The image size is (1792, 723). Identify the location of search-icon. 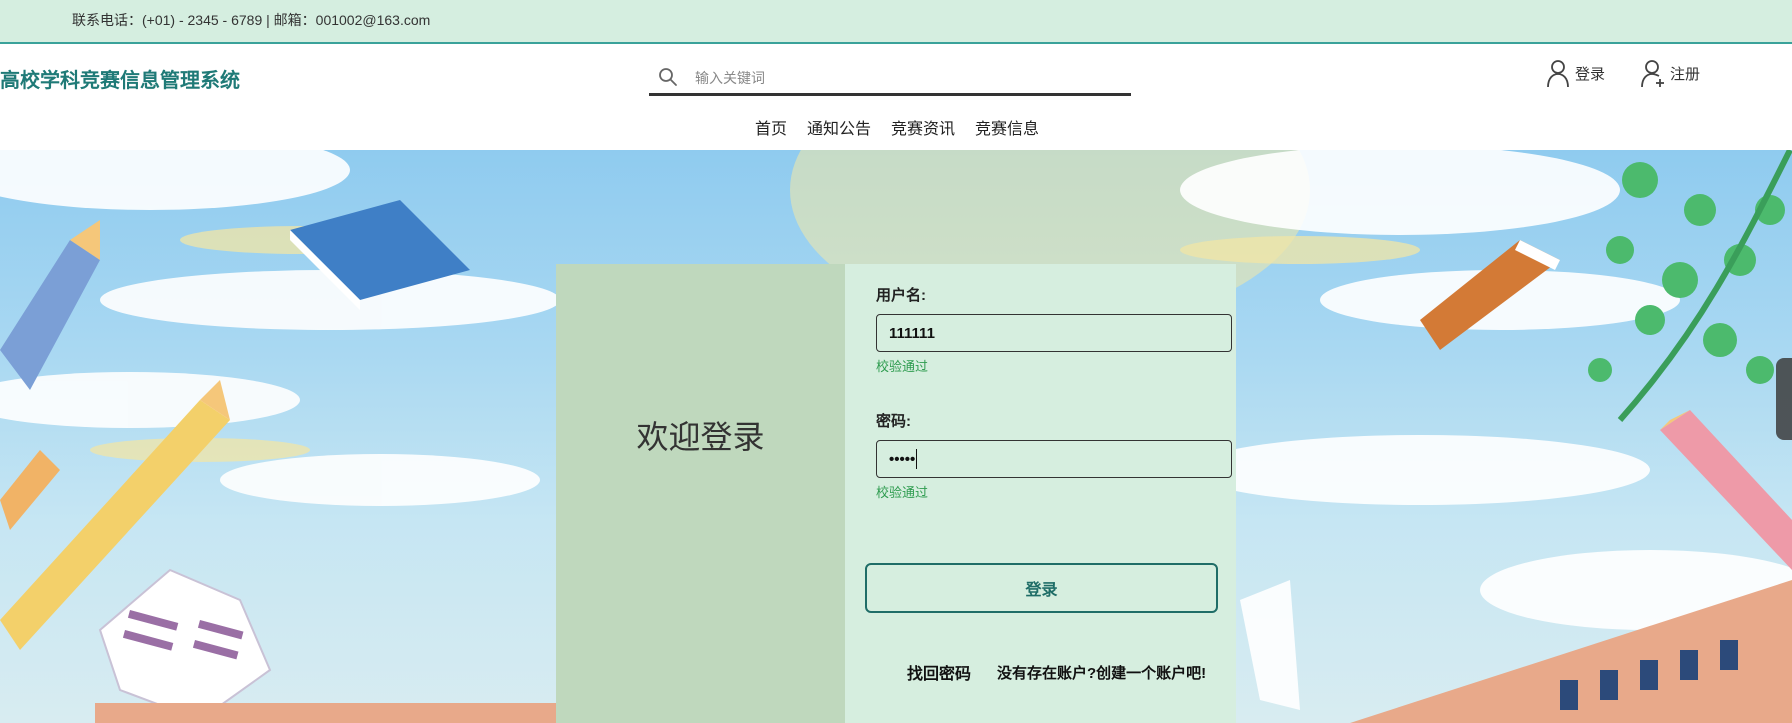
(668, 77).